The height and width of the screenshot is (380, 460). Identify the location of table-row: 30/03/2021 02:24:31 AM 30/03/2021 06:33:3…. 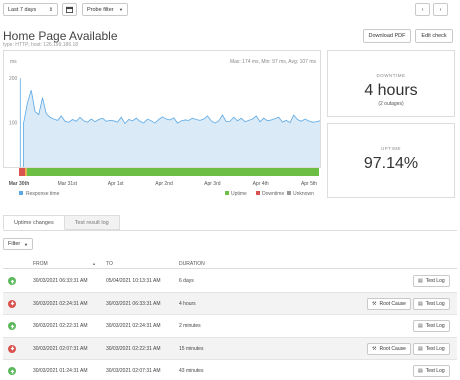
(230, 303).